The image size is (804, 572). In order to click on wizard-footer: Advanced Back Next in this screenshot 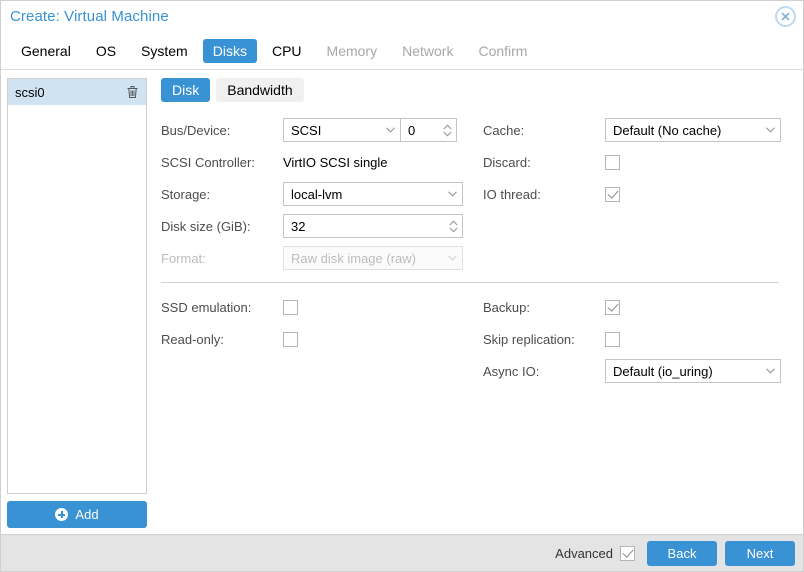, I will do `click(402, 552)`.